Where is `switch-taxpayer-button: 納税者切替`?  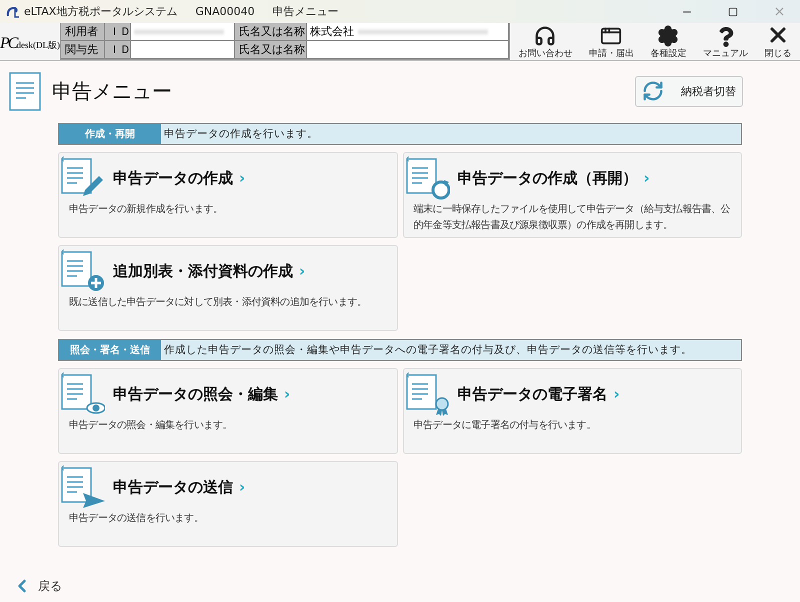
switch-taxpayer-button: 納税者切替 is located at coordinates (689, 91).